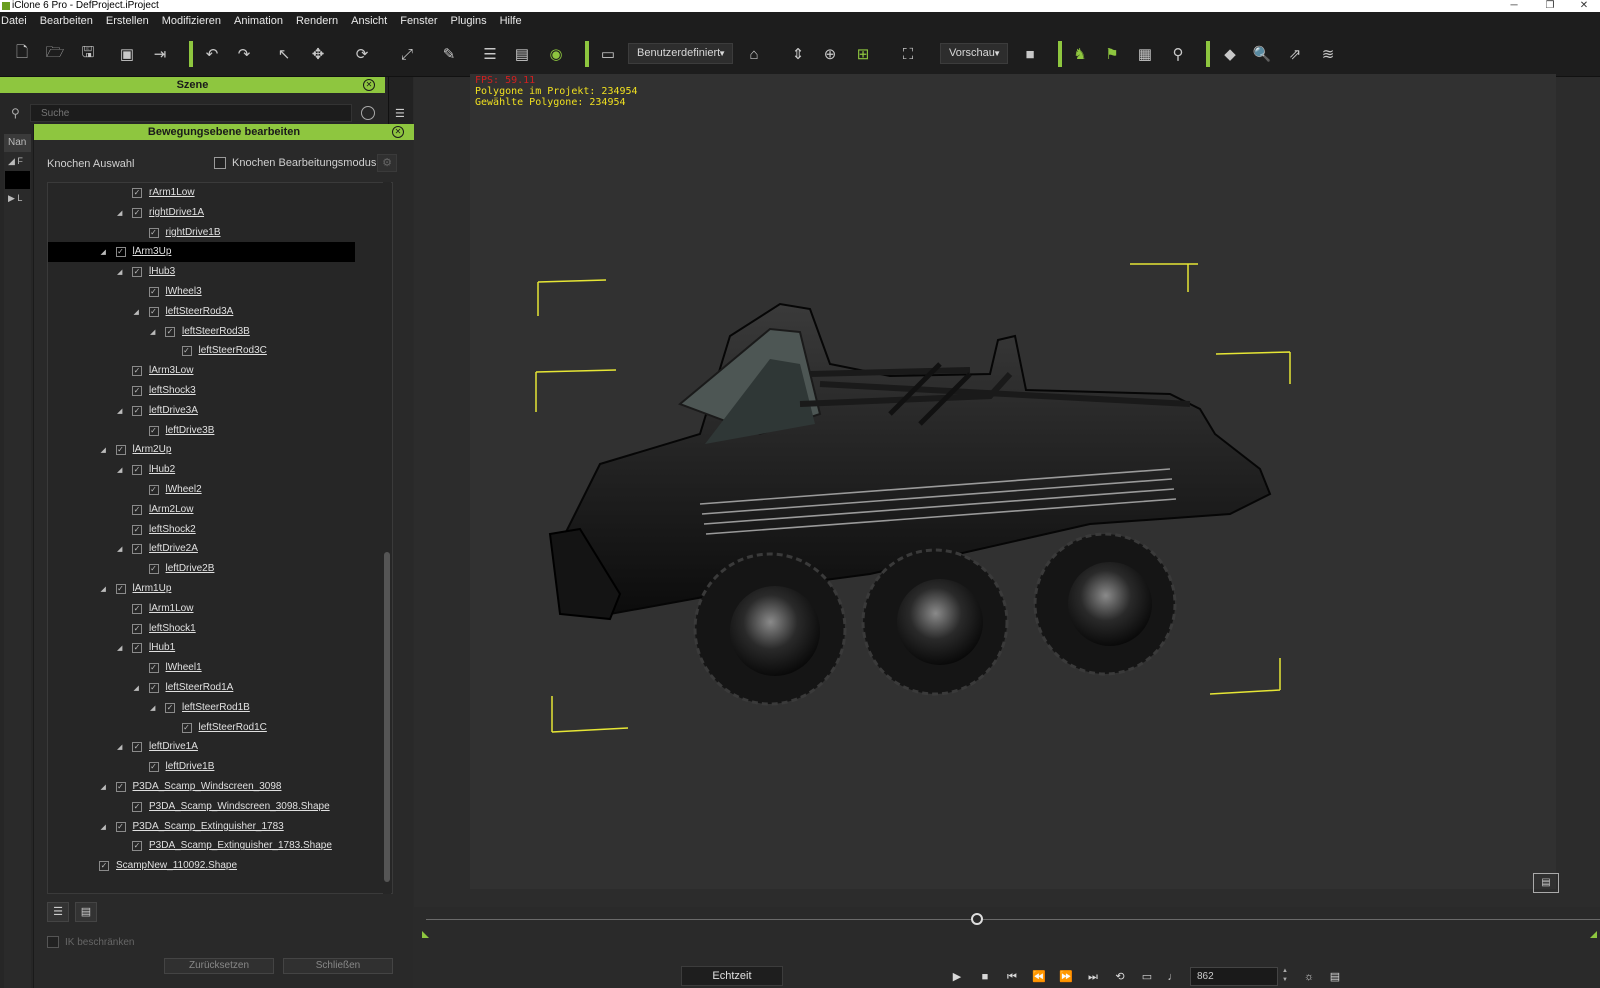 The width and height of the screenshot is (1600, 988). What do you see at coordinates (1066, 977) in the screenshot?
I see `next-frame-icon: ⏩` at bounding box center [1066, 977].